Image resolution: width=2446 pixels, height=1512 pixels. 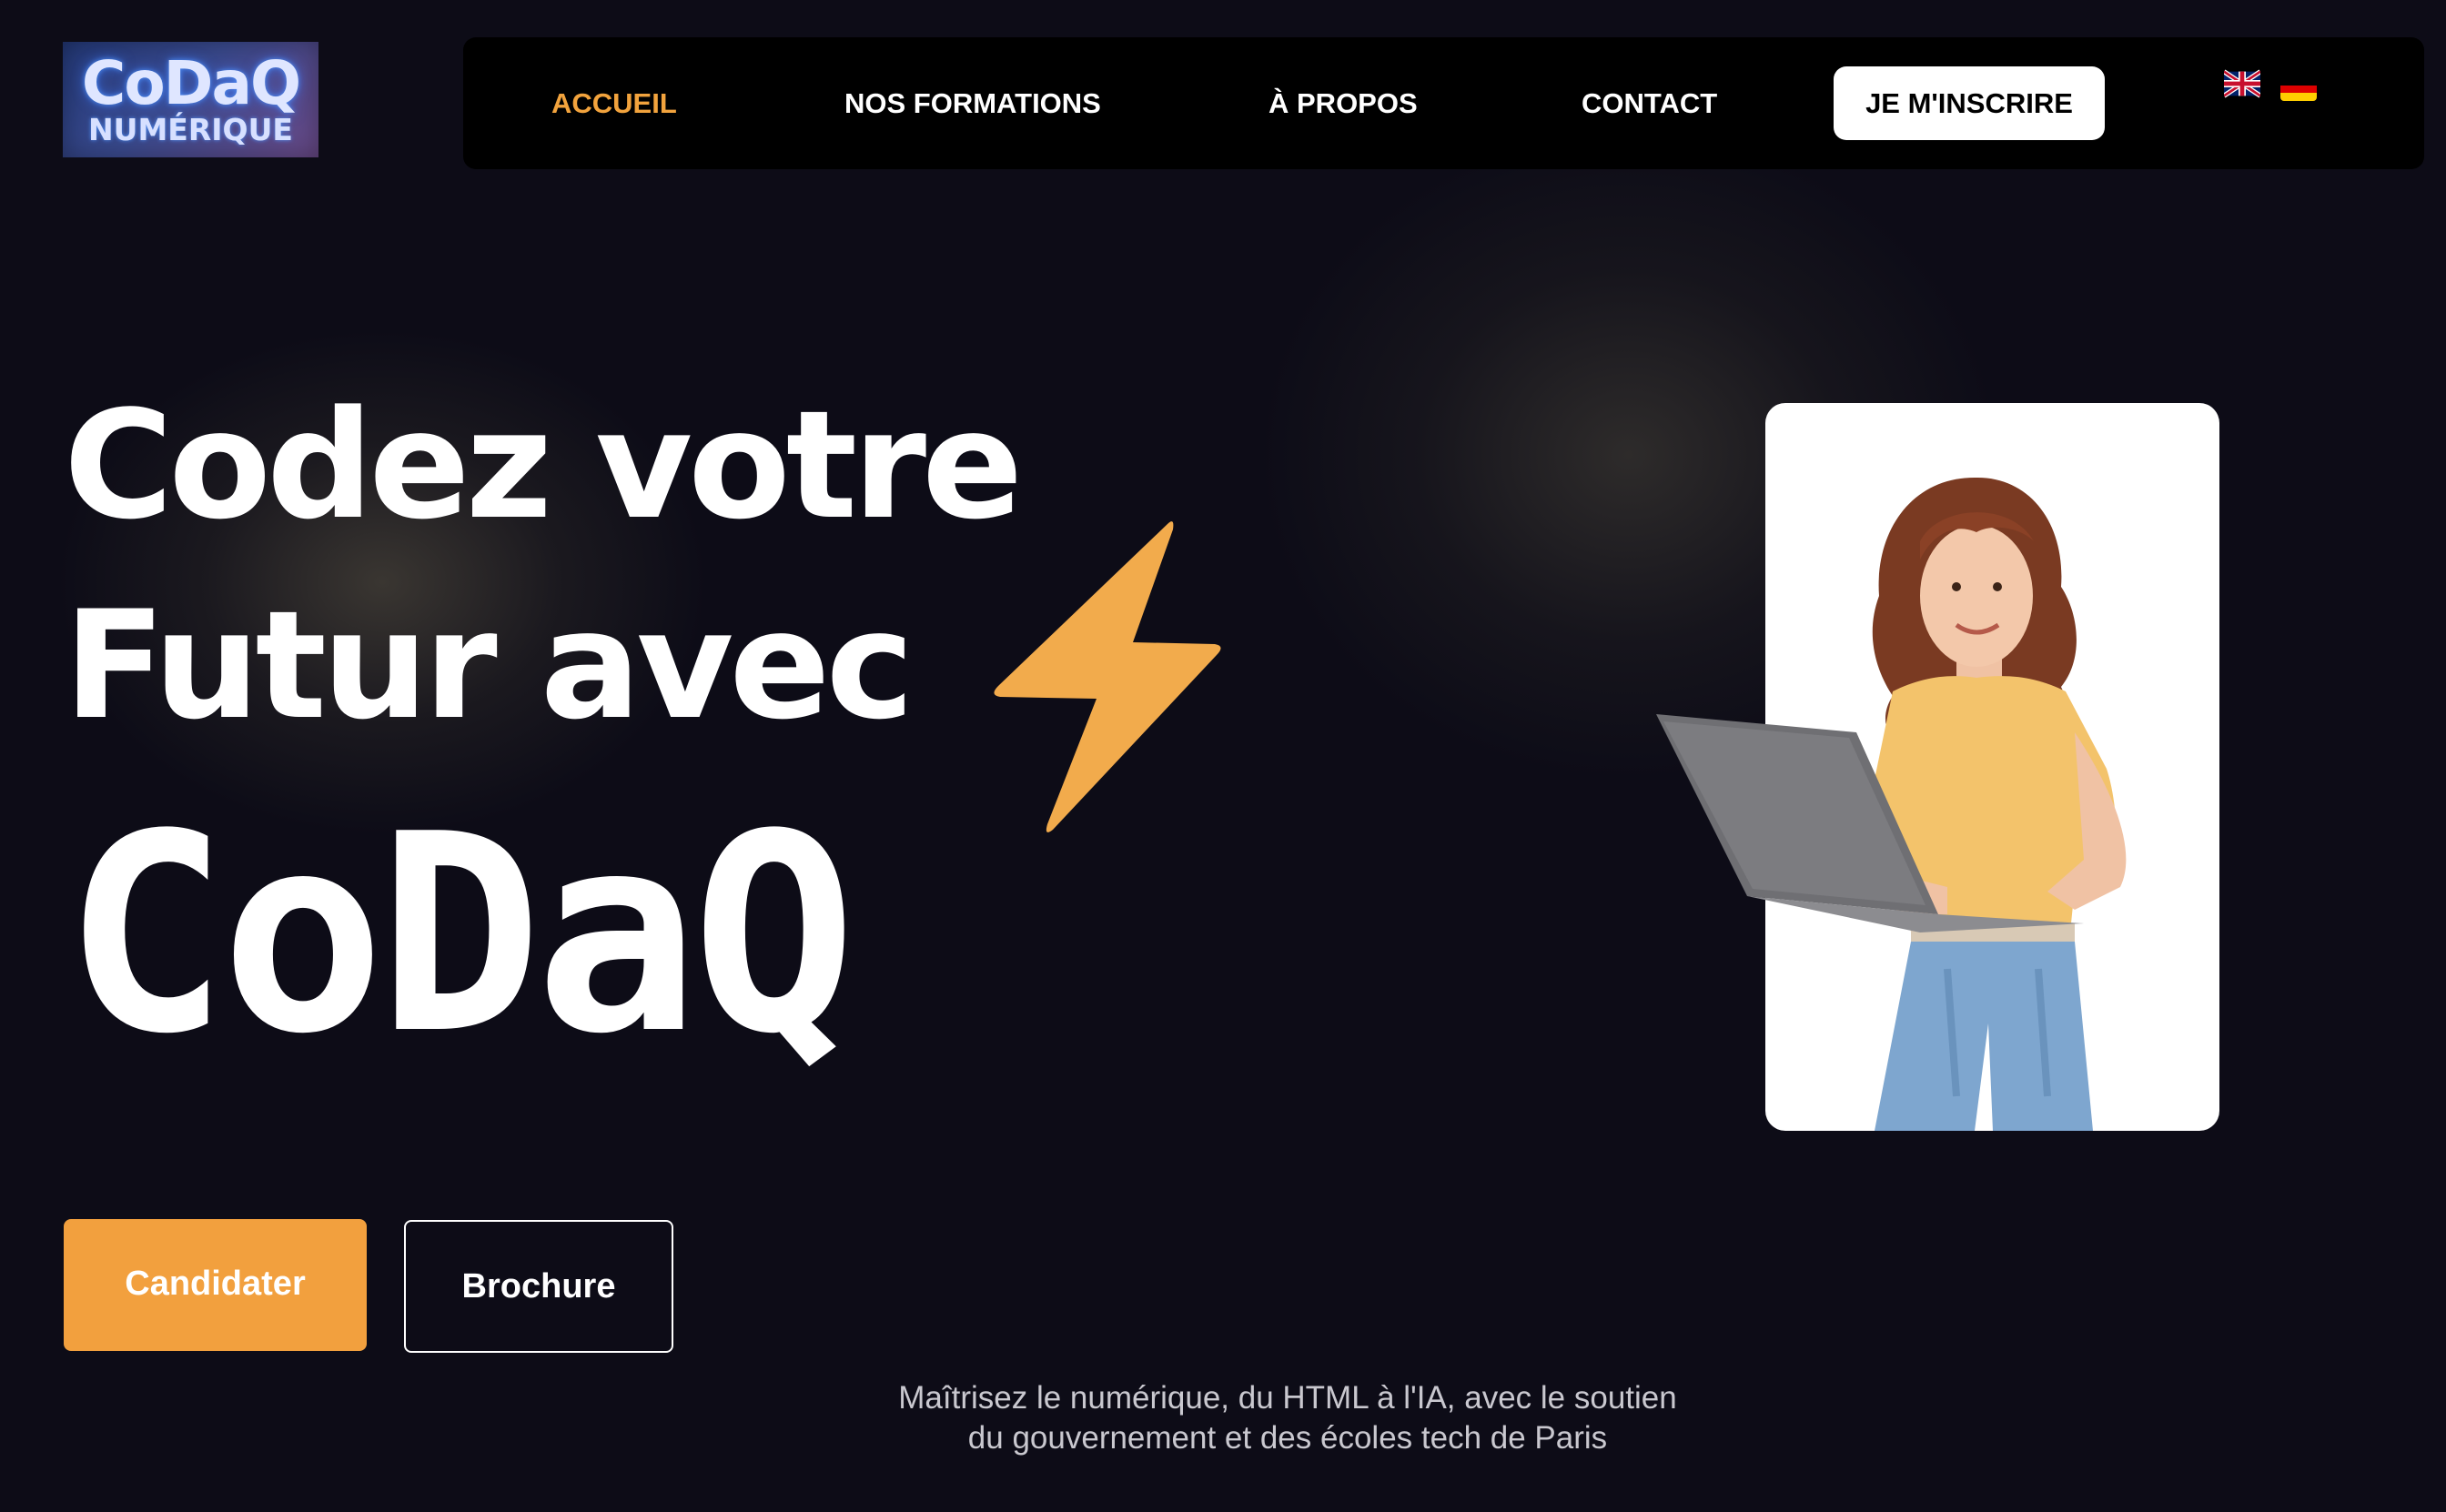 What do you see at coordinates (2242, 84) in the screenshot?
I see `uk-flag-icon` at bounding box center [2242, 84].